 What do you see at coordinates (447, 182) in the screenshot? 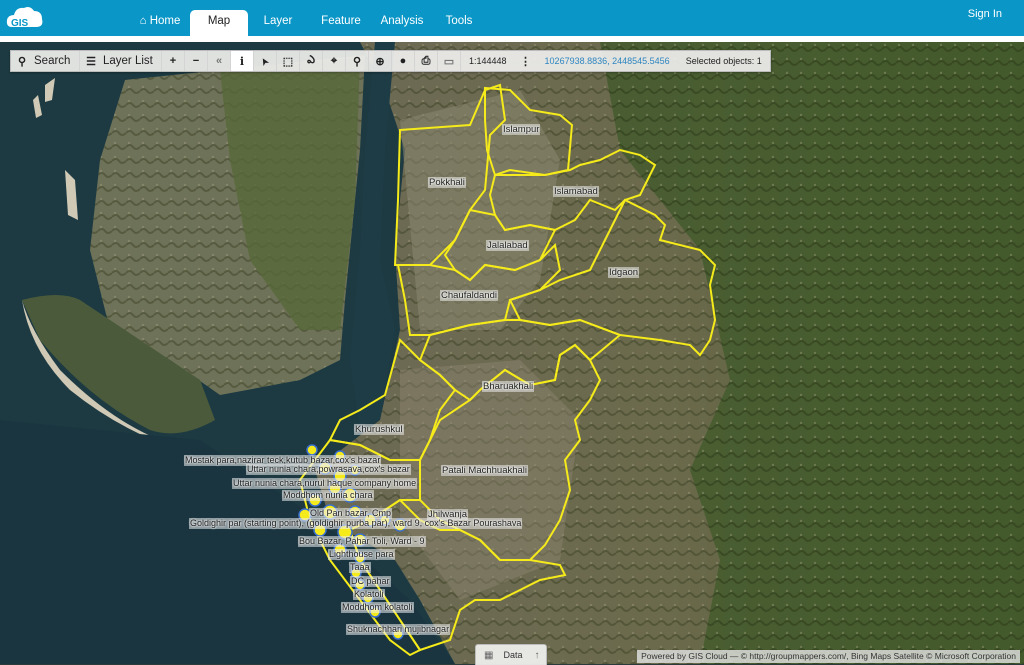
I see `area-label-pokkhali: Pokkhali` at bounding box center [447, 182].